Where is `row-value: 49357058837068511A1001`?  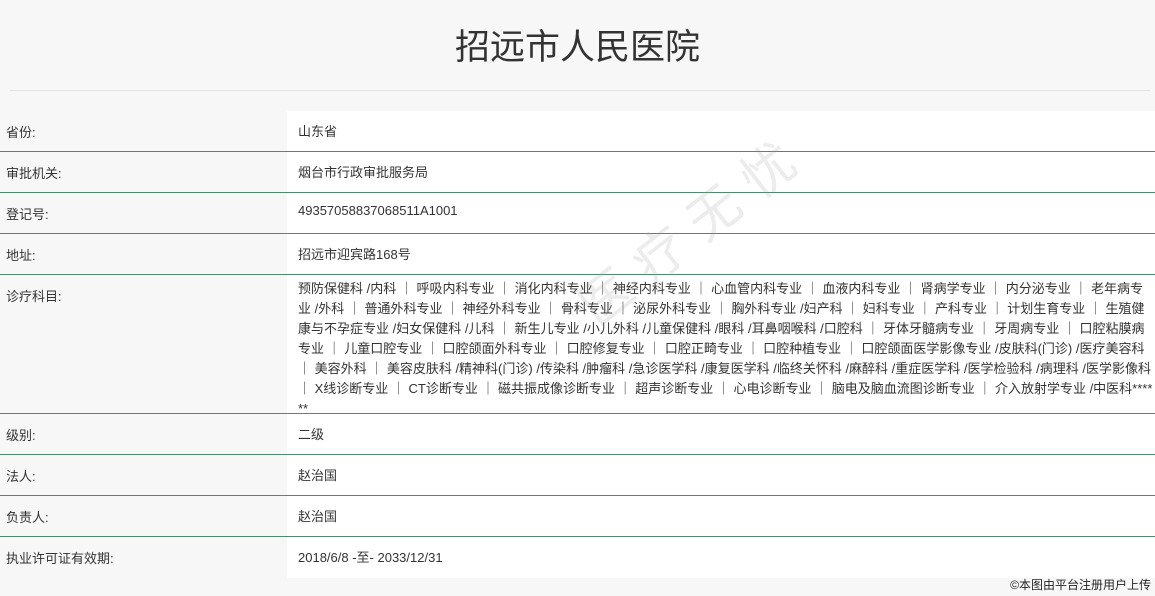 row-value: 49357058837068511A1001 is located at coordinates (721, 213).